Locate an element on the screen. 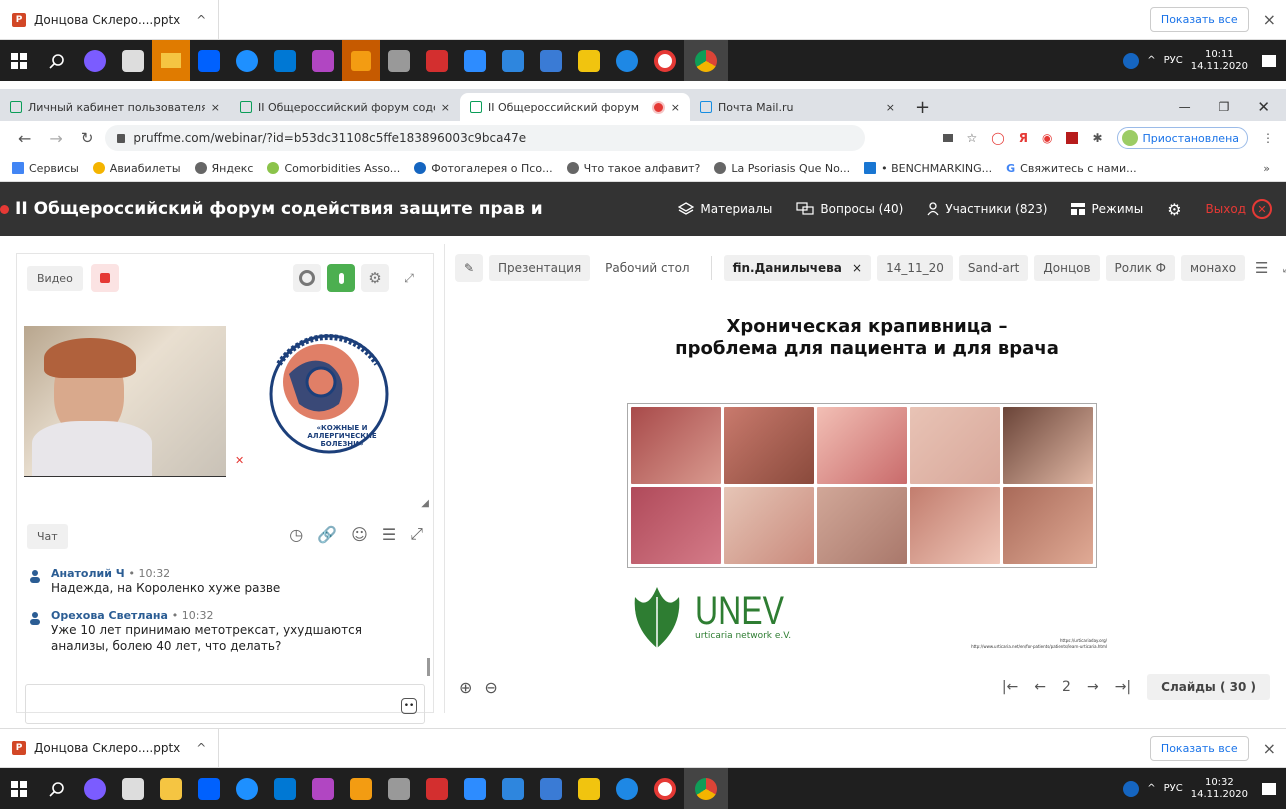 The image size is (1286, 809). back-icon: ← is located at coordinates (24, 138).